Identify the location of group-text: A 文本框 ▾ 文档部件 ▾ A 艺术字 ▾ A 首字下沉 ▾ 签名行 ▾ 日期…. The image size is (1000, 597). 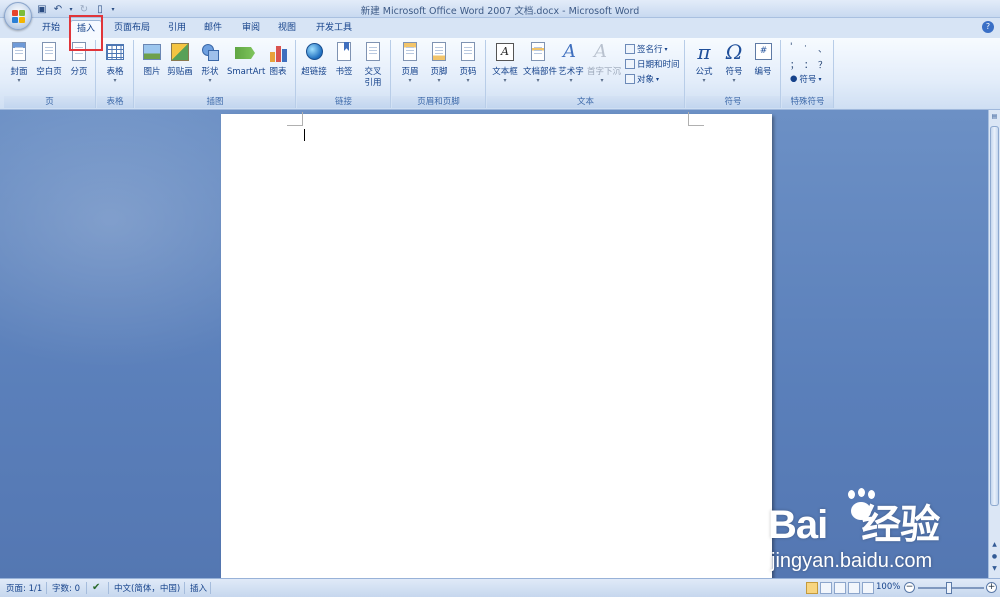
(586, 74).